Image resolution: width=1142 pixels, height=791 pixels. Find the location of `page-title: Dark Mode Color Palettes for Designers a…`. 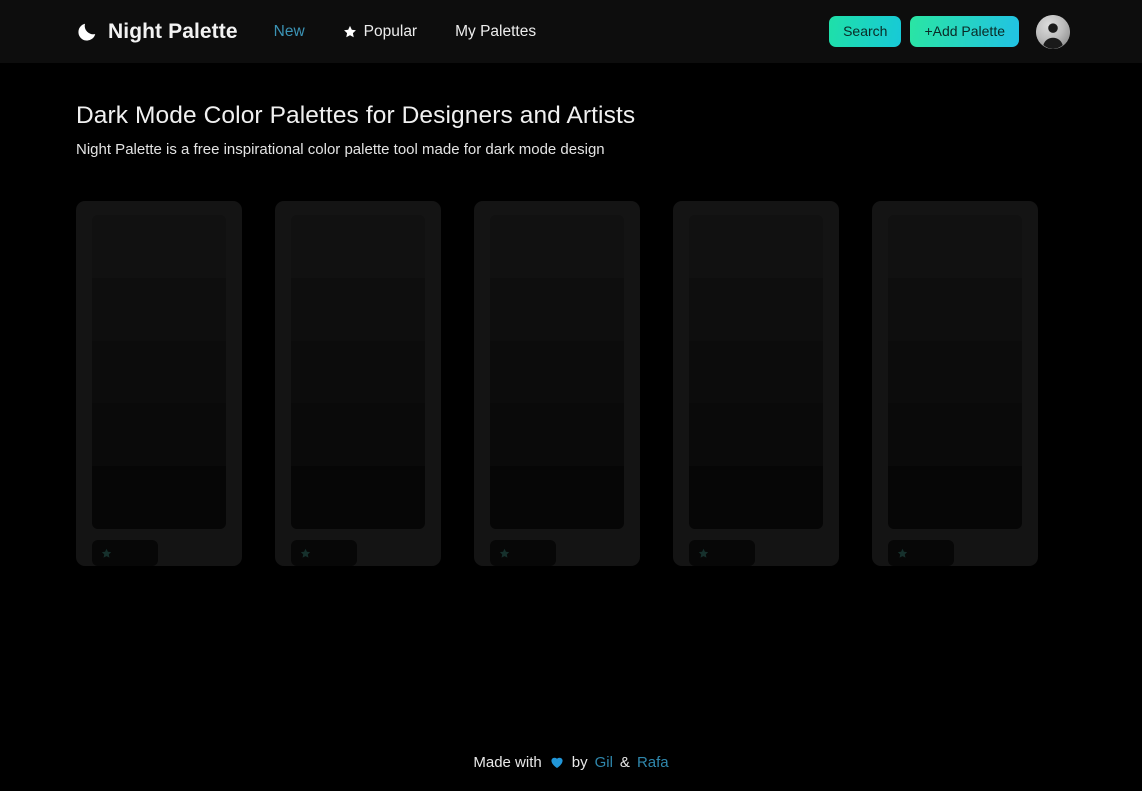

page-title: Dark Mode Color Palettes for Designers a… is located at coordinates (356, 115).